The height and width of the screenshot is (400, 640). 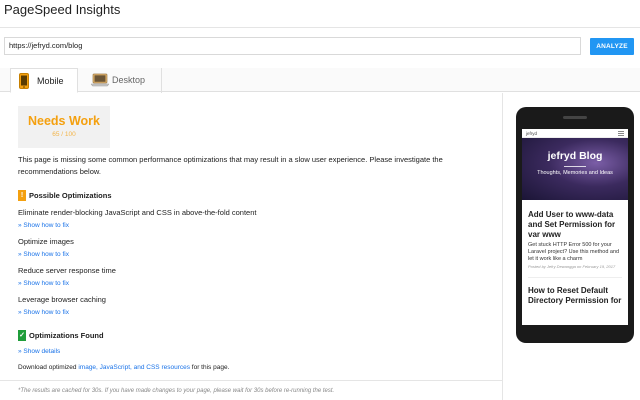 What do you see at coordinates (66, 335) in the screenshot?
I see `found-heading-label: Optimizations Found` at bounding box center [66, 335].